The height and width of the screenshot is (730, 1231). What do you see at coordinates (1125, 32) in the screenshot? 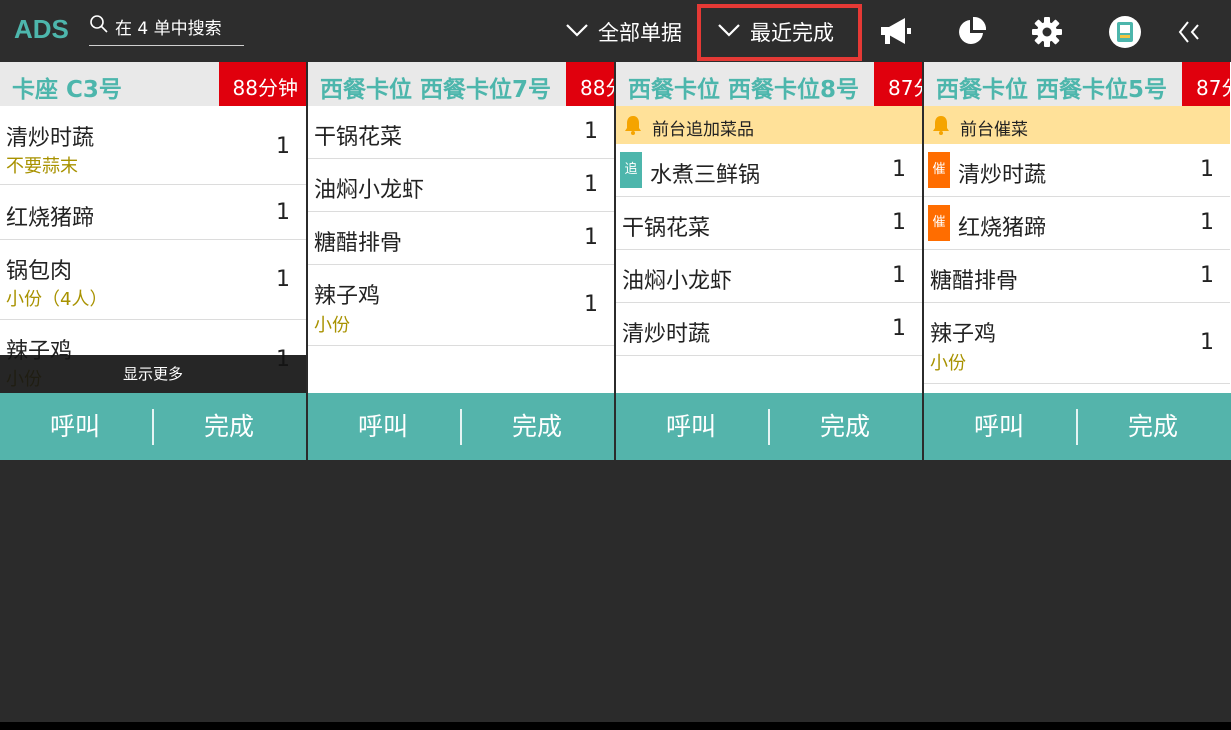
I see `avatar-icon` at bounding box center [1125, 32].